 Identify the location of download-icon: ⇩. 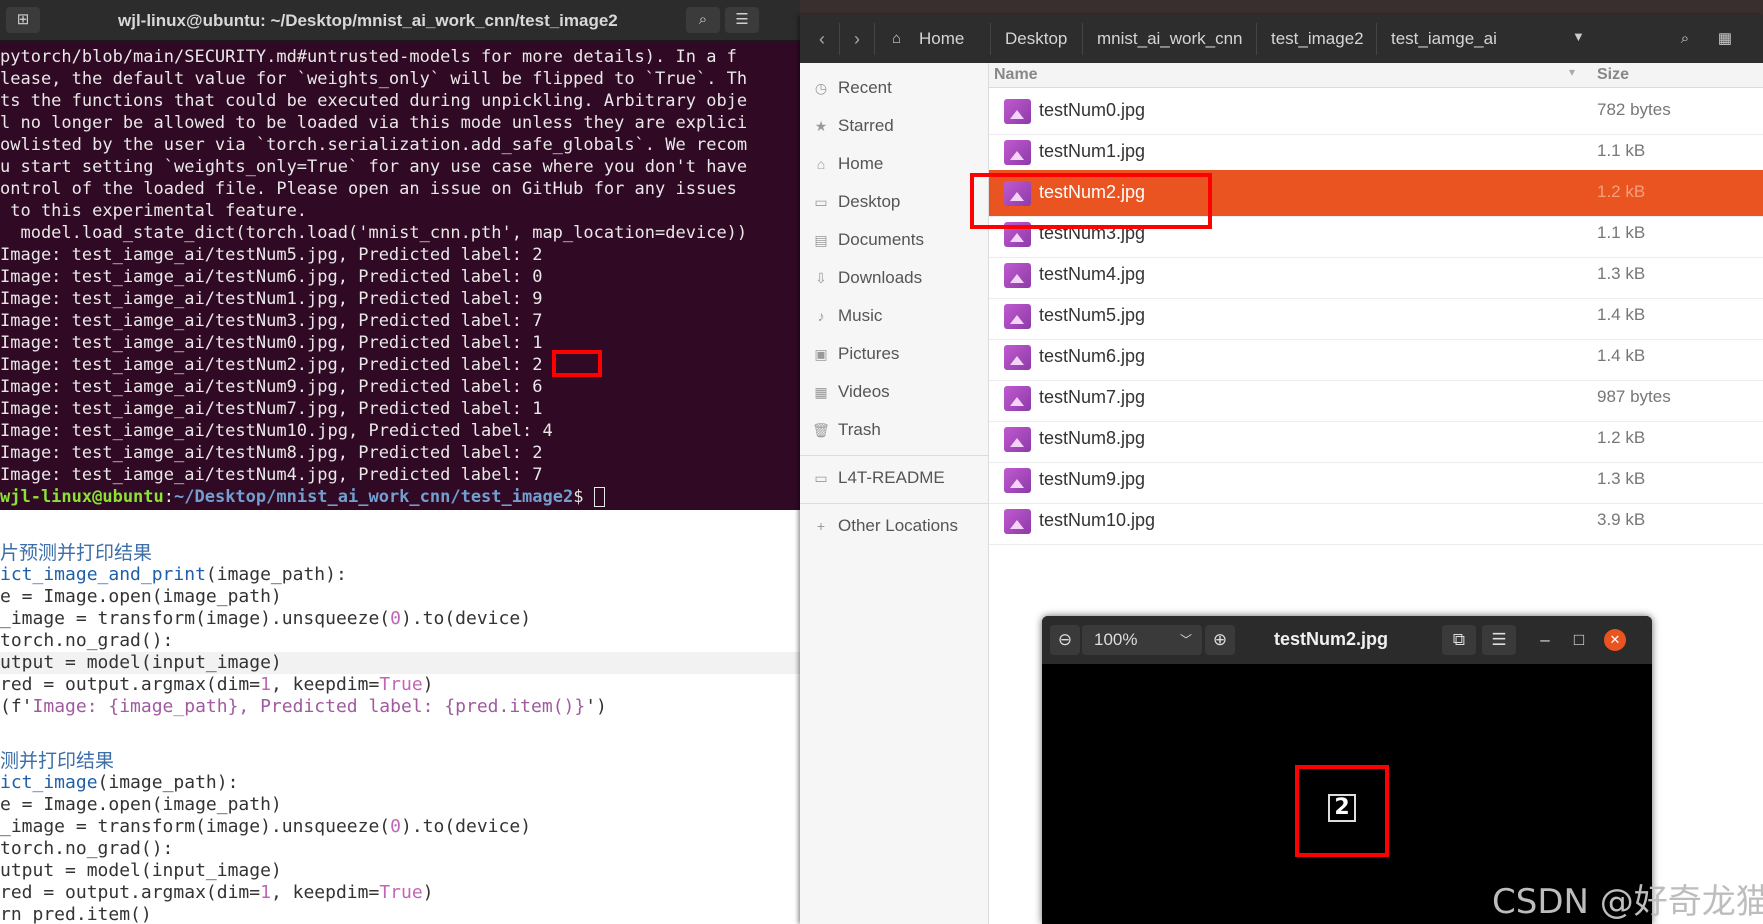
(821, 278).